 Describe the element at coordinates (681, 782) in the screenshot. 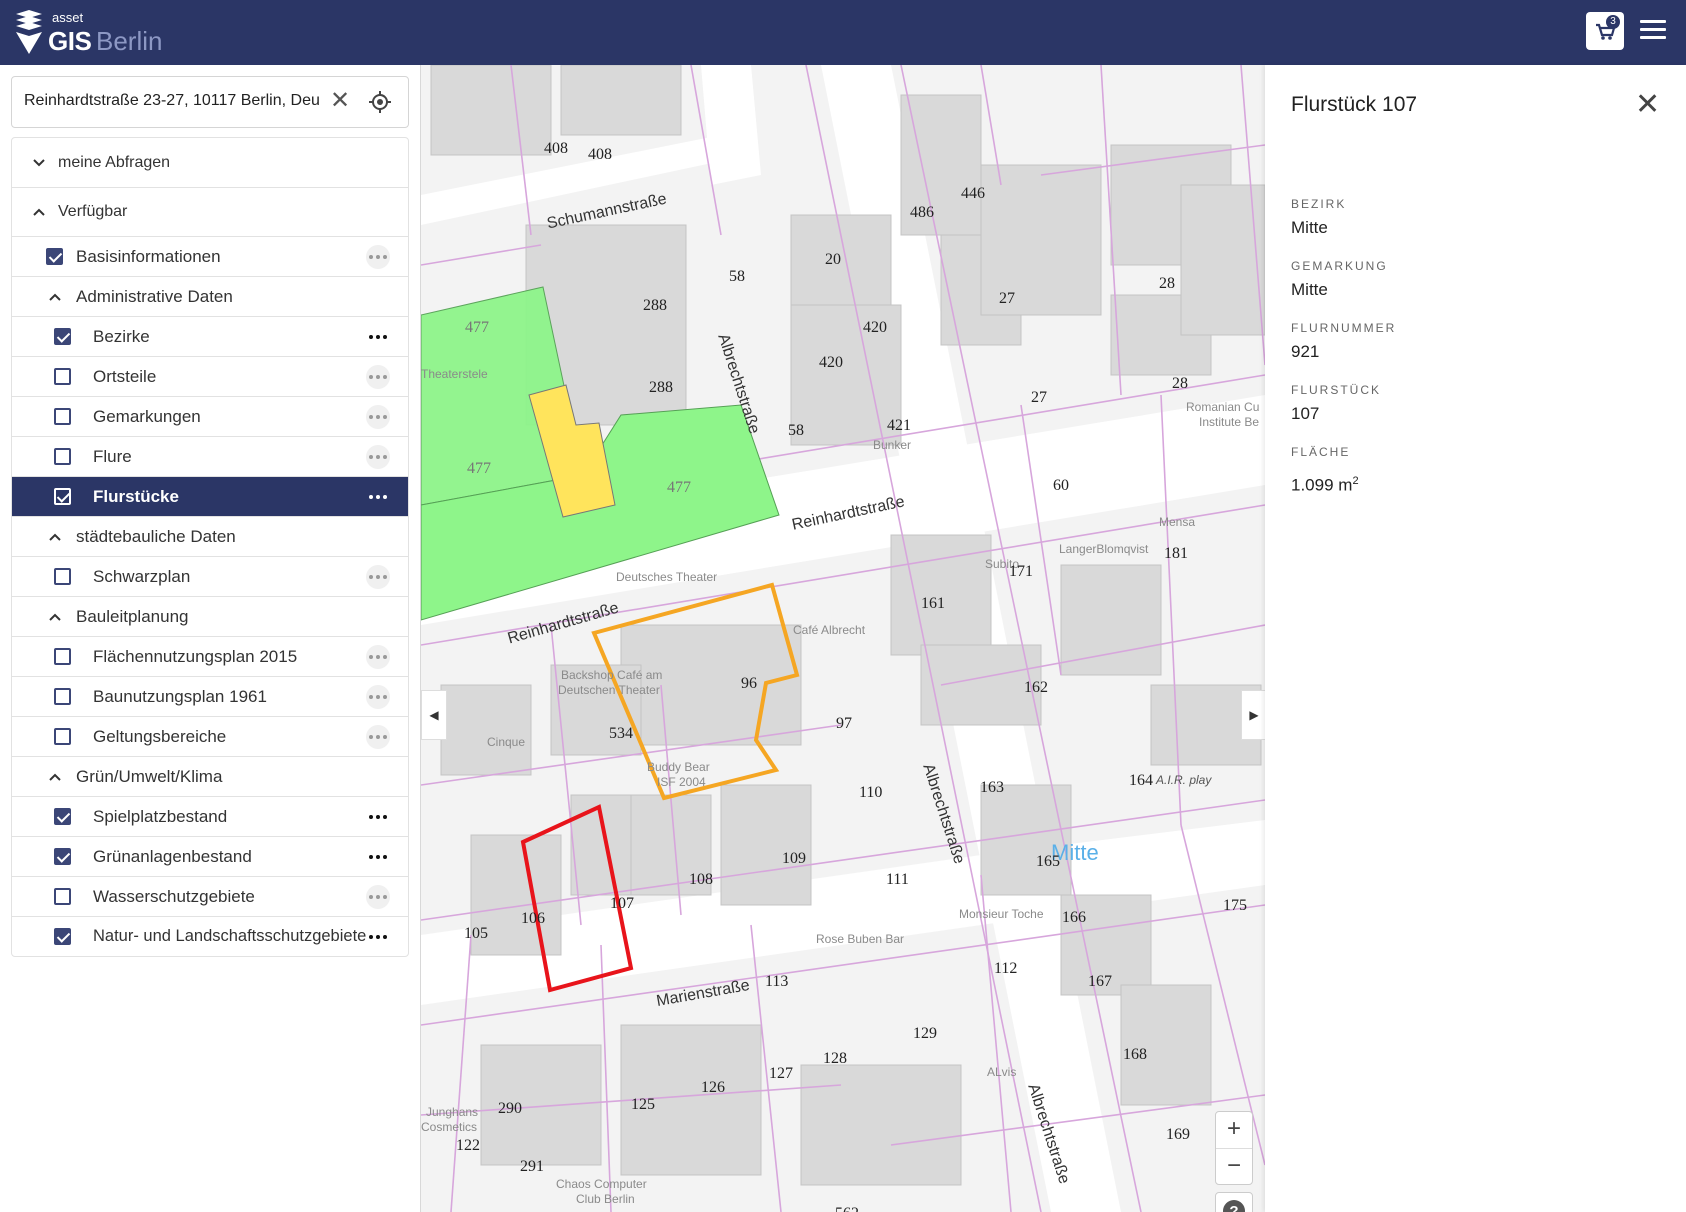

I see `poi-label: ISF 2004` at that location.